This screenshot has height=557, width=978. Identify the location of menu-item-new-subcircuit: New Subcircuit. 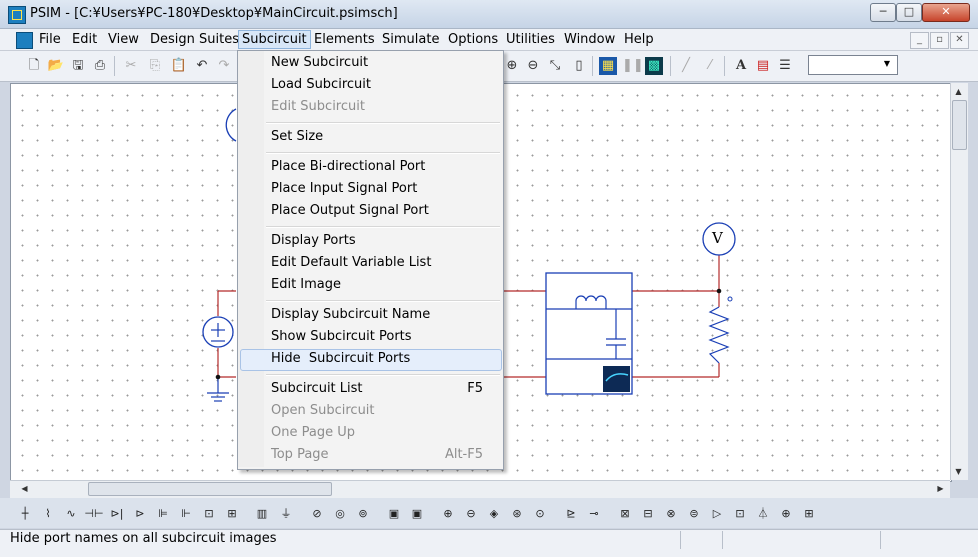
(319, 63).